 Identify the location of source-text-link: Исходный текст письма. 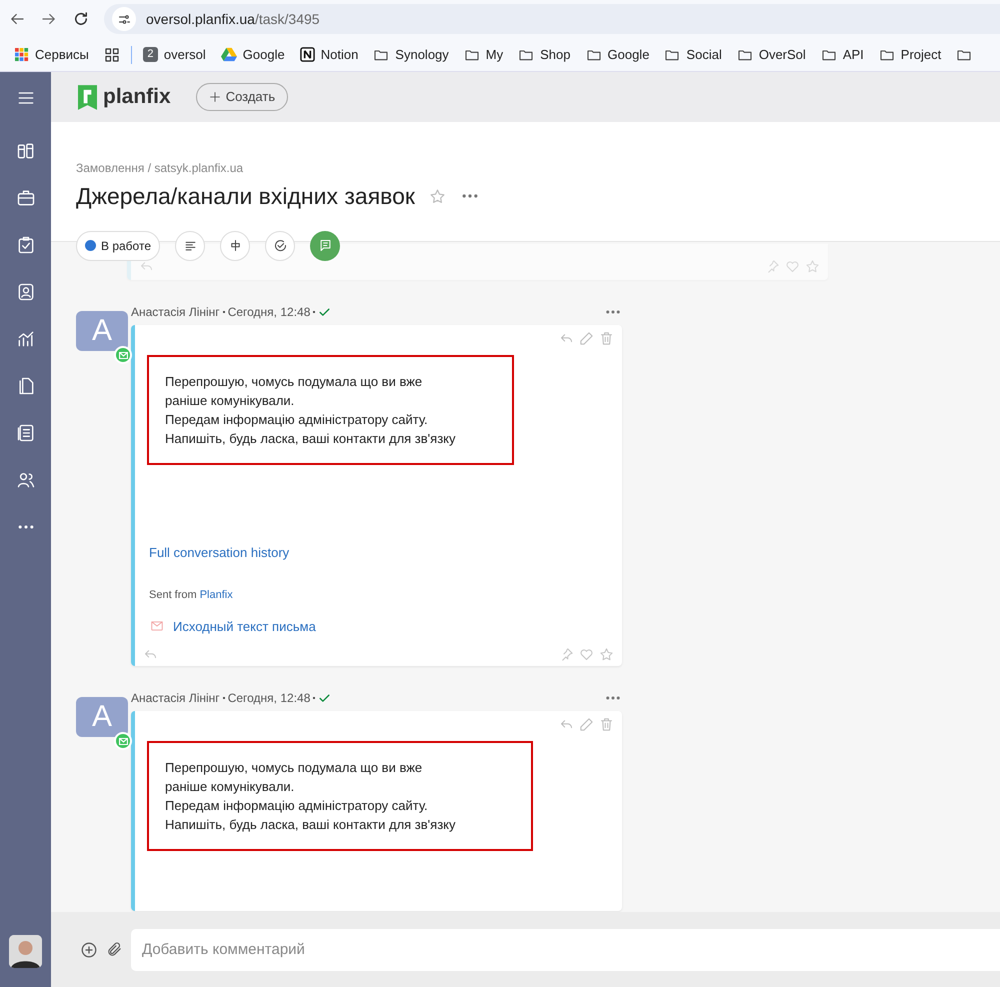
(244, 626).